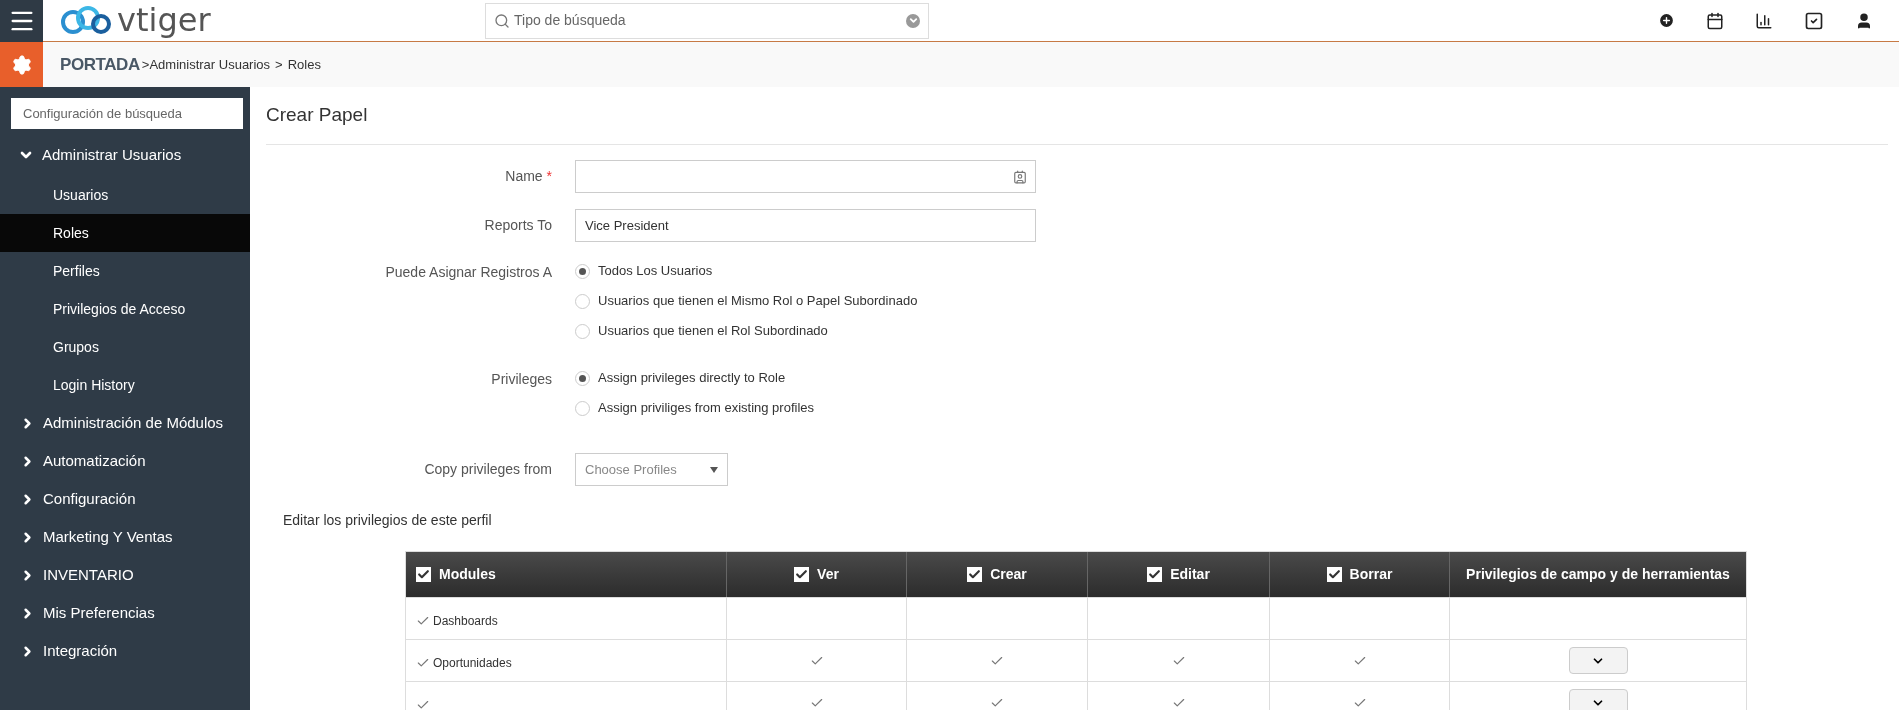 This screenshot has height=710, width=1899. I want to click on field-label: Copy privileges from, so click(488, 469).